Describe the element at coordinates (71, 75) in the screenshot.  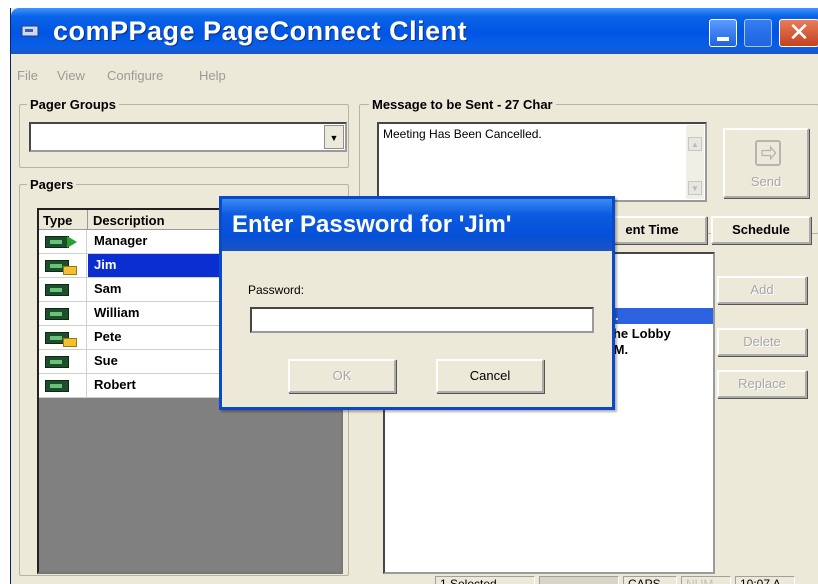
I see `menu-view: View` at that location.